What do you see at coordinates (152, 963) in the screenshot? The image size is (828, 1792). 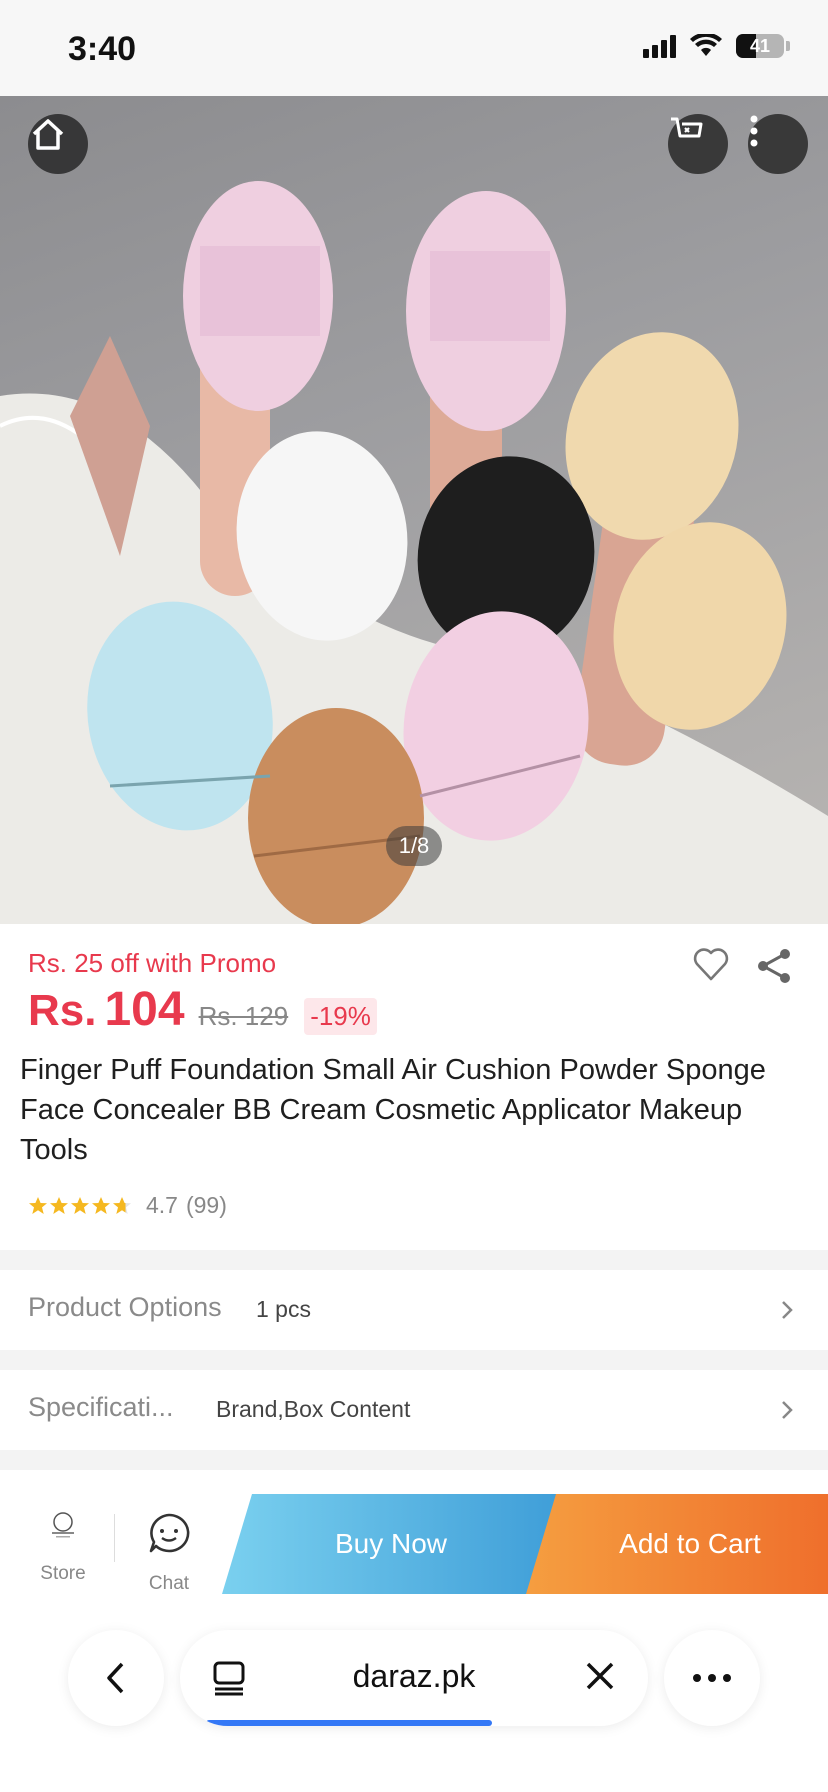 I see `promo-text: Rs. 25 off with Promo` at bounding box center [152, 963].